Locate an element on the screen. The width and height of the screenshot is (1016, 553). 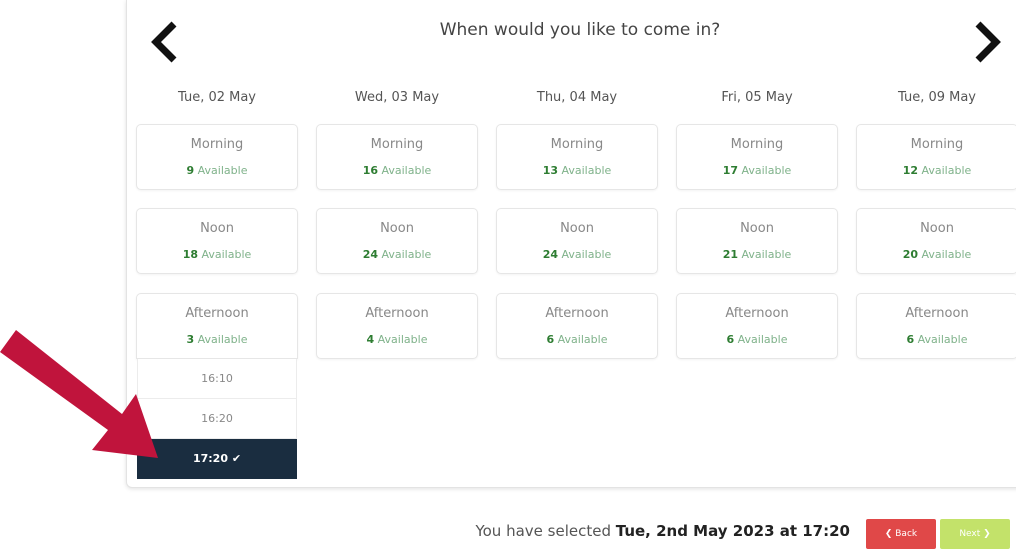
slot-morning: Morning 12 Available is located at coordinates (936, 157).